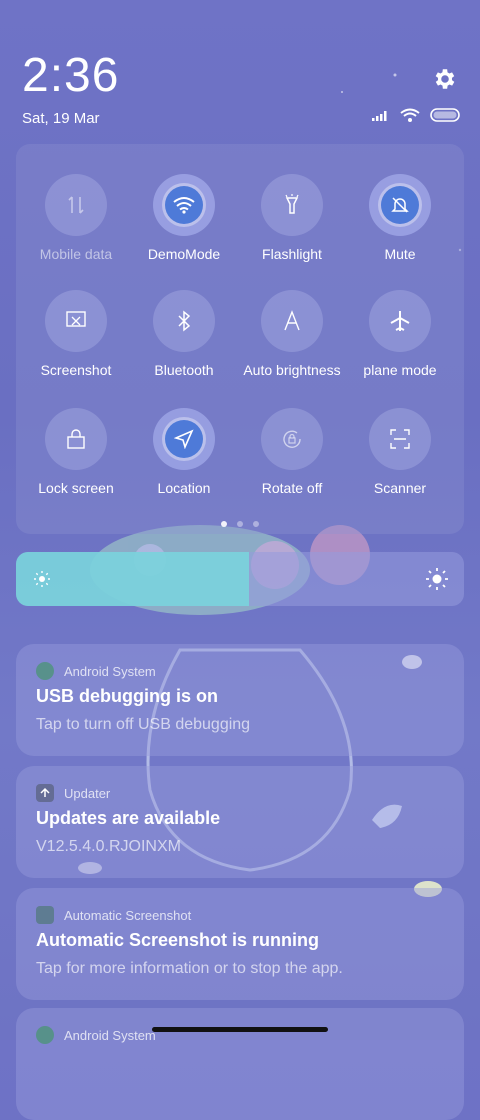 This screenshot has width=480, height=1120. I want to click on tile-label: Bluetooth, so click(184, 370).